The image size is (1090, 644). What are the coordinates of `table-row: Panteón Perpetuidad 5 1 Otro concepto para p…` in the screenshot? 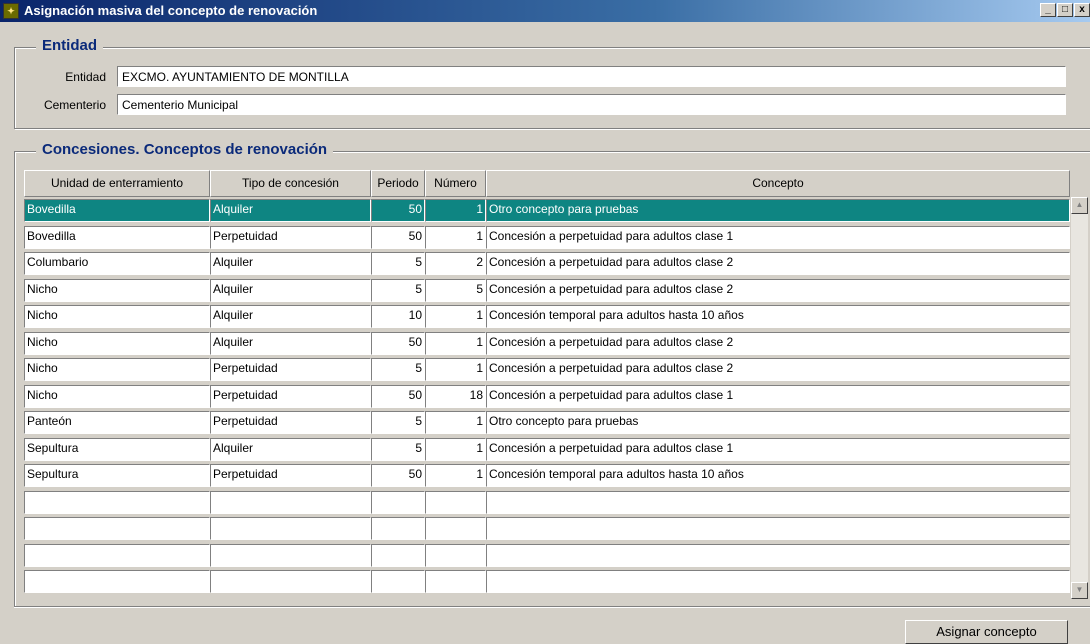 It's located at (547, 423).